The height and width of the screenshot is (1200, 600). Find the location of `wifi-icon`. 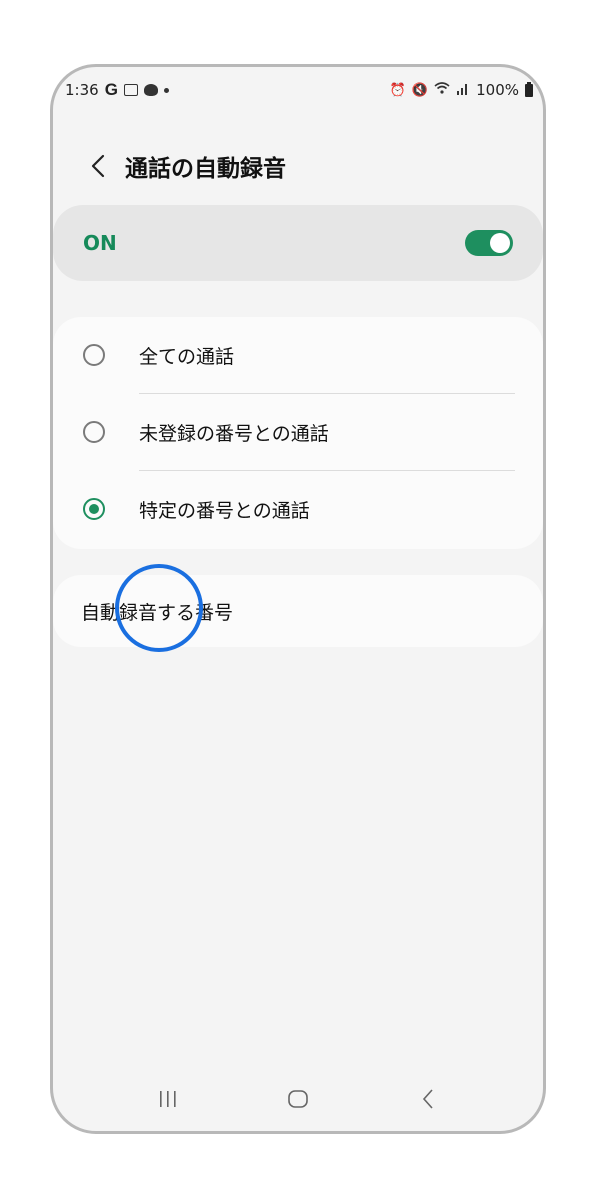

wifi-icon is located at coordinates (442, 90).